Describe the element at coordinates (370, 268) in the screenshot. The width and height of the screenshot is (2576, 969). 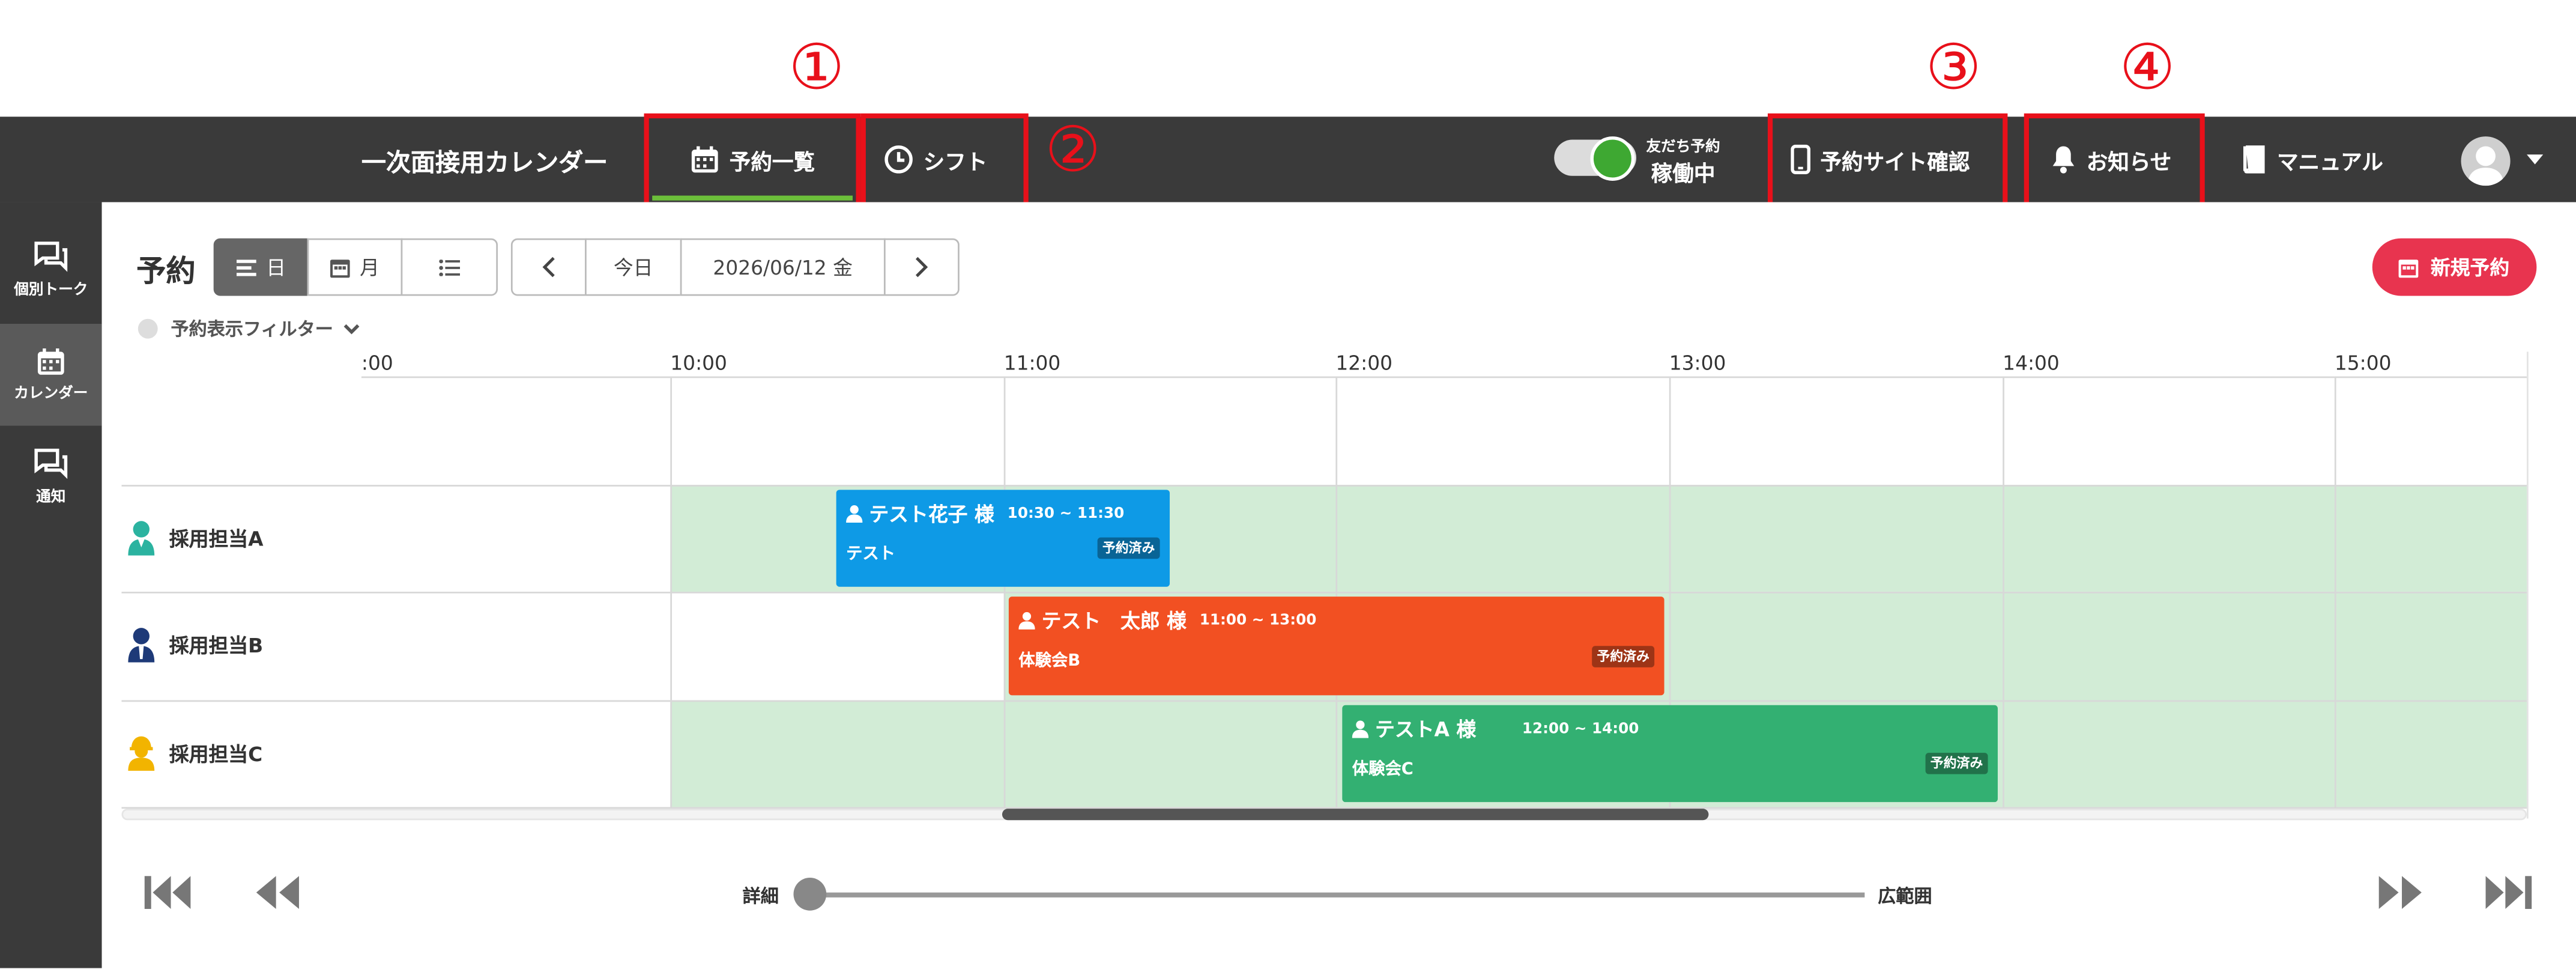
I see `view-month-label: 月` at that location.